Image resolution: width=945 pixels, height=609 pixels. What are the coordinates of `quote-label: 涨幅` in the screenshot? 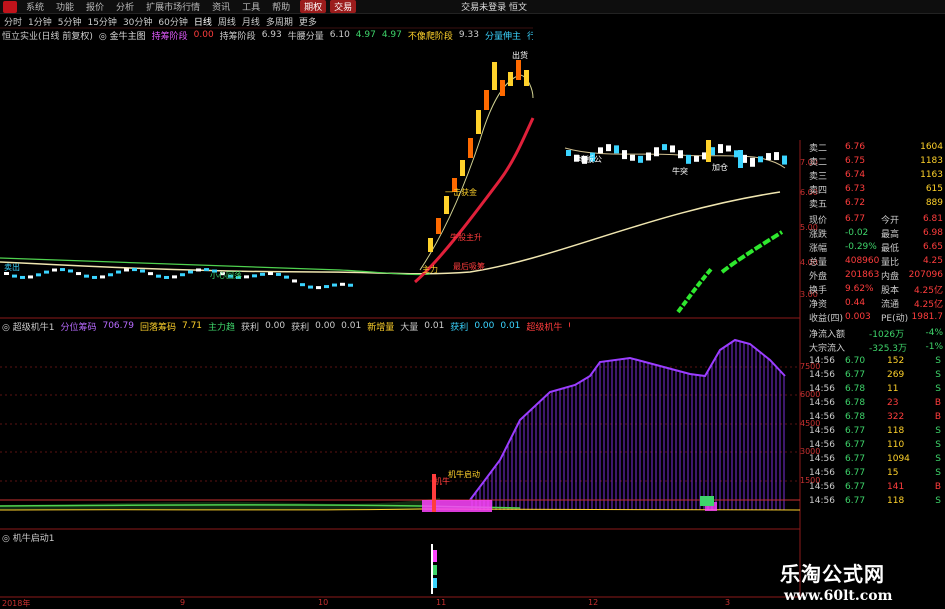 It's located at (818, 248).